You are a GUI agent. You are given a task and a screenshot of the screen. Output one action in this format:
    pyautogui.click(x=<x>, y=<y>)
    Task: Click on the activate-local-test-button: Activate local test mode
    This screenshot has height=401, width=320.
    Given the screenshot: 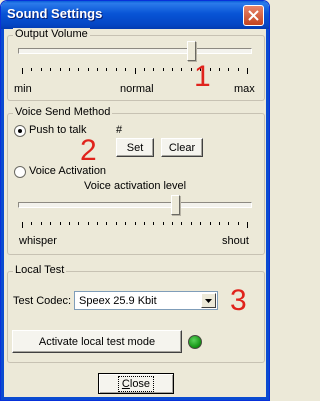 What is the action you would take?
    pyautogui.click(x=97, y=341)
    